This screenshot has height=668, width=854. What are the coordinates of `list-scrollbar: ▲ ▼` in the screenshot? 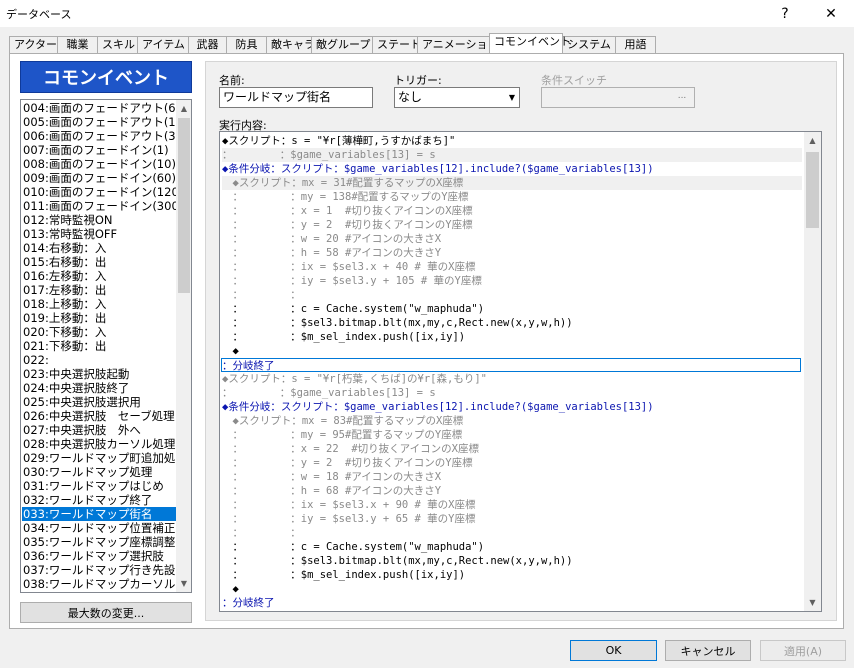 It's located at (183, 346).